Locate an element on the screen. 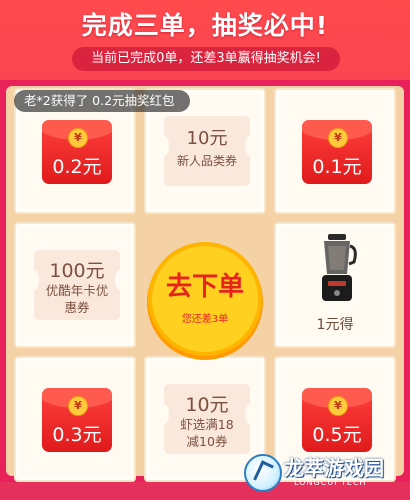 The height and width of the screenshot is (500, 410). winner-toast: 老*2获得了 0.2元抽奖红包 is located at coordinates (102, 101).